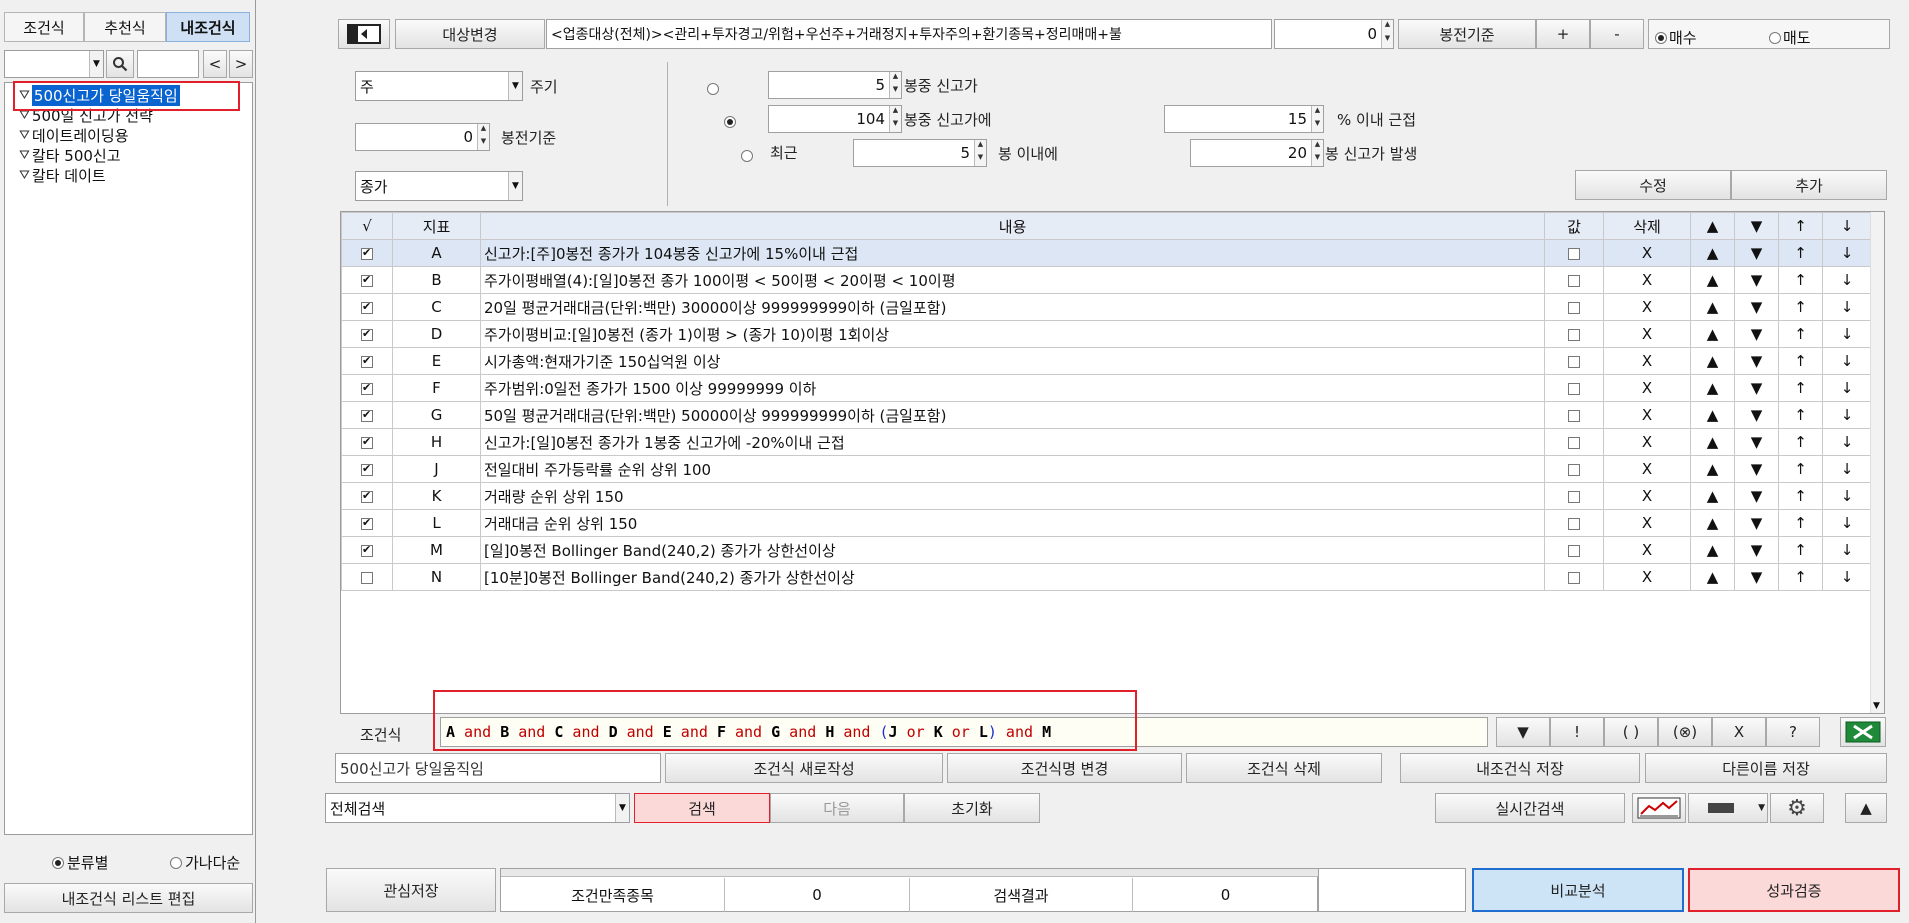  Describe the element at coordinates (746, 155) in the screenshot. I see `radio-recent` at that location.